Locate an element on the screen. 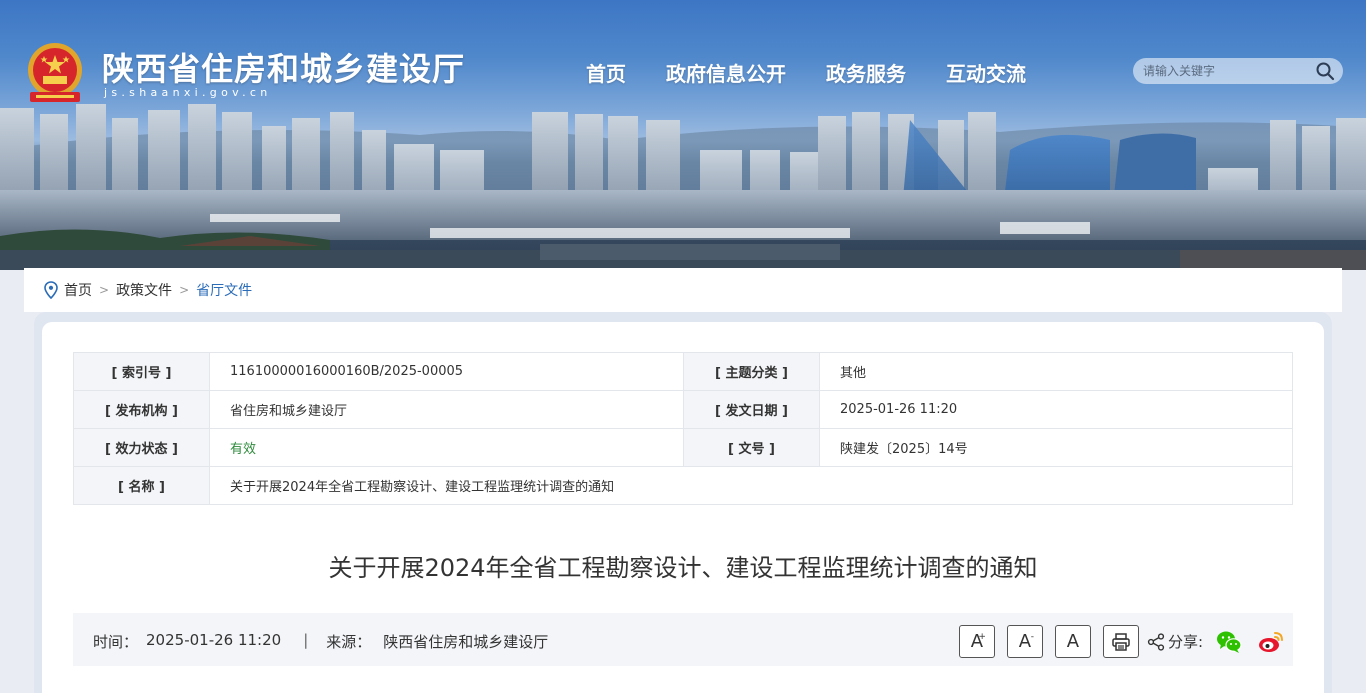  article-title: 关于开展2024年全省工程勘察设计、建设工程监理统计调查的通知 is located at coordinates (683, 568).